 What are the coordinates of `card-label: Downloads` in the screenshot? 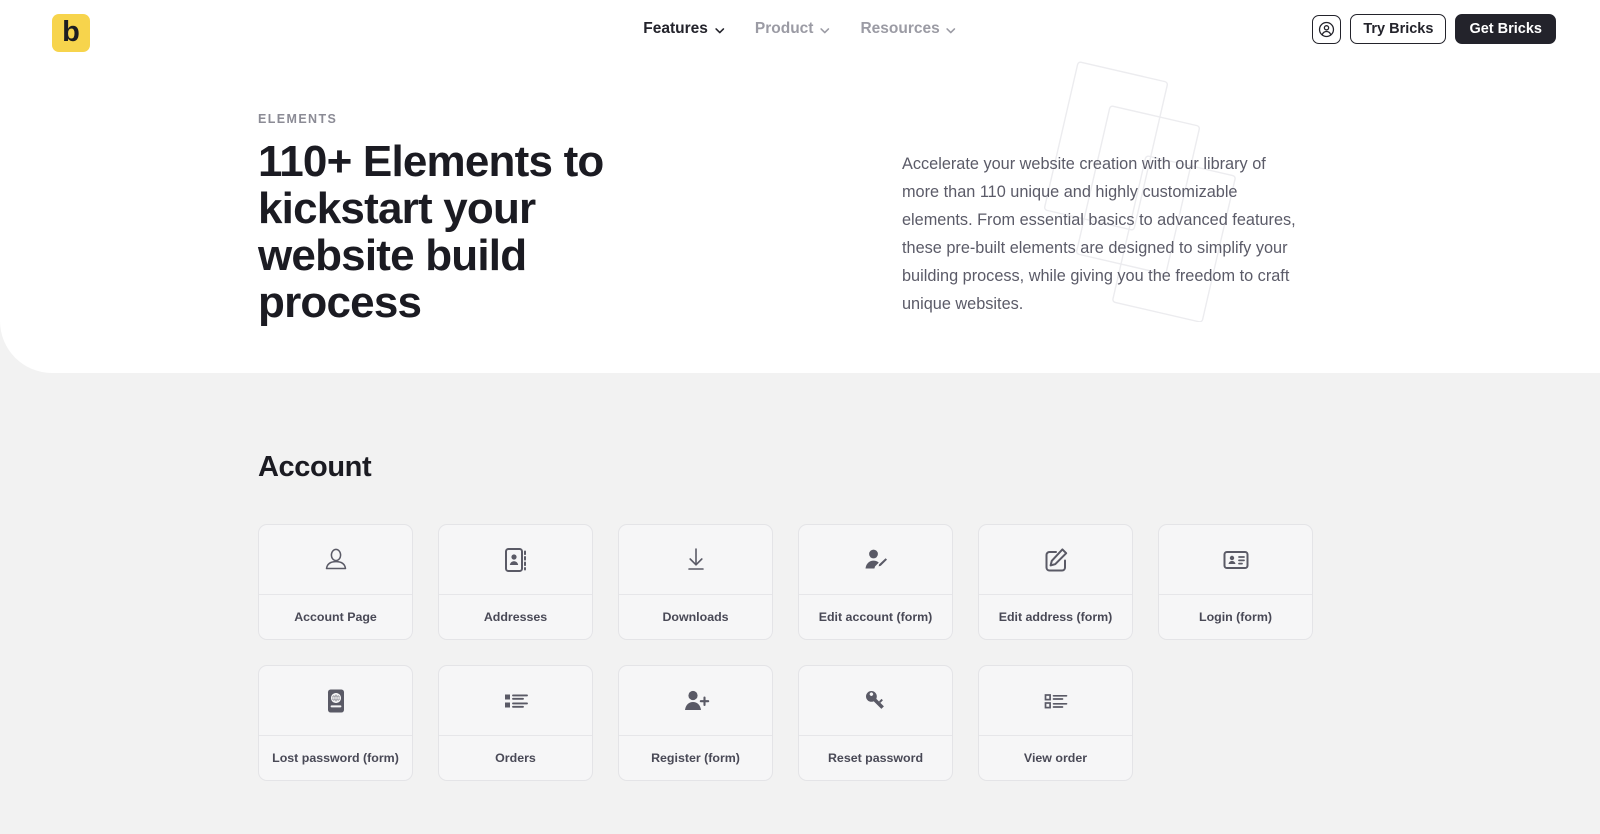 It's located at (695, 616).